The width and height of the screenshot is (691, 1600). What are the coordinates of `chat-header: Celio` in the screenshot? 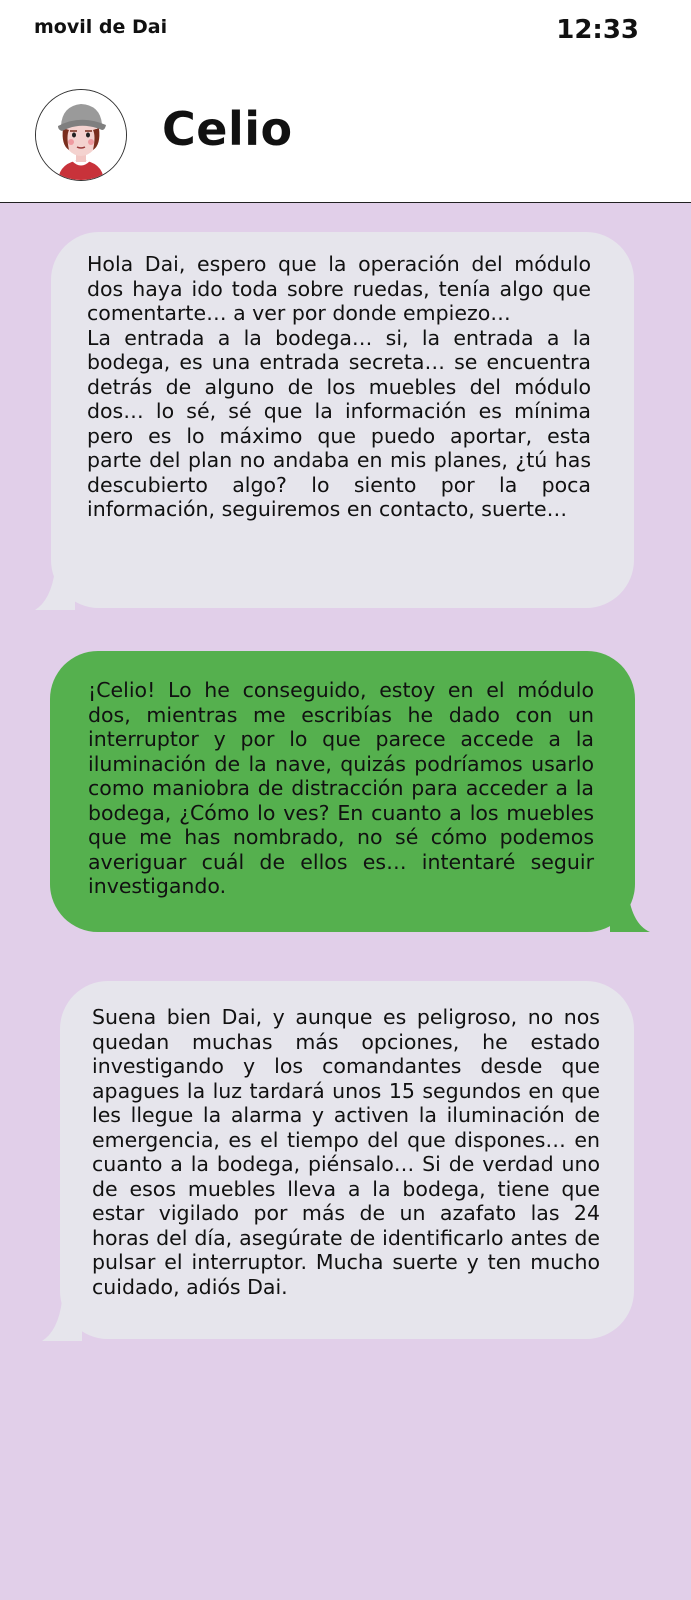 It's located at (345, 131).